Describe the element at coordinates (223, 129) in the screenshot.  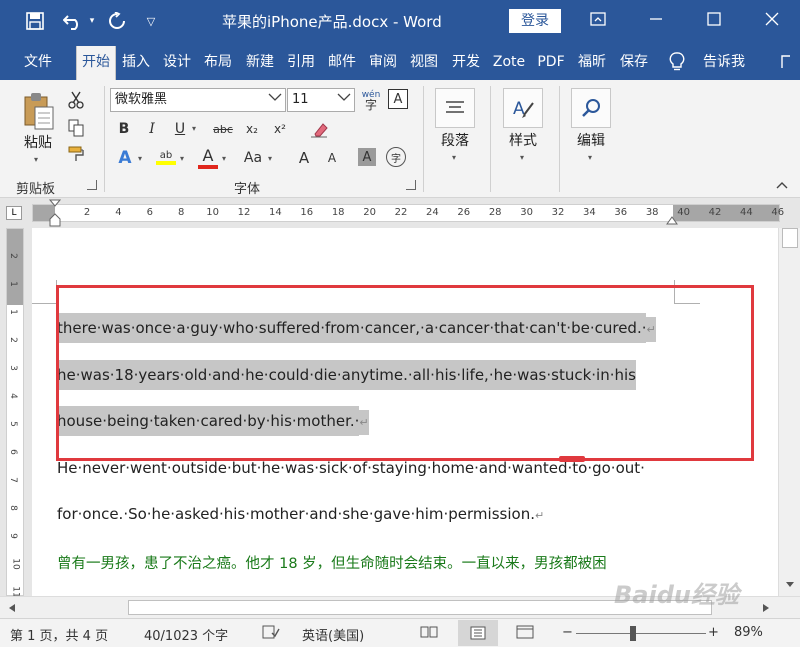
I see `strikethrough-button: abc` at that location.